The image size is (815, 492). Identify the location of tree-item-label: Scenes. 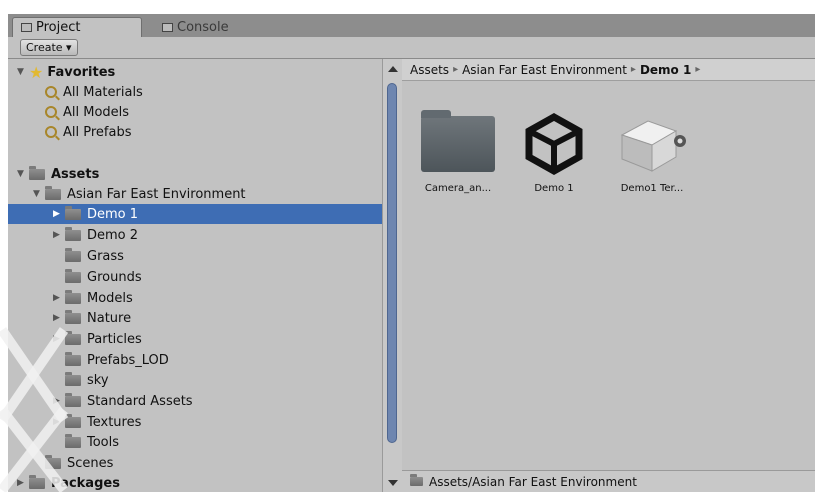
(90, 463).